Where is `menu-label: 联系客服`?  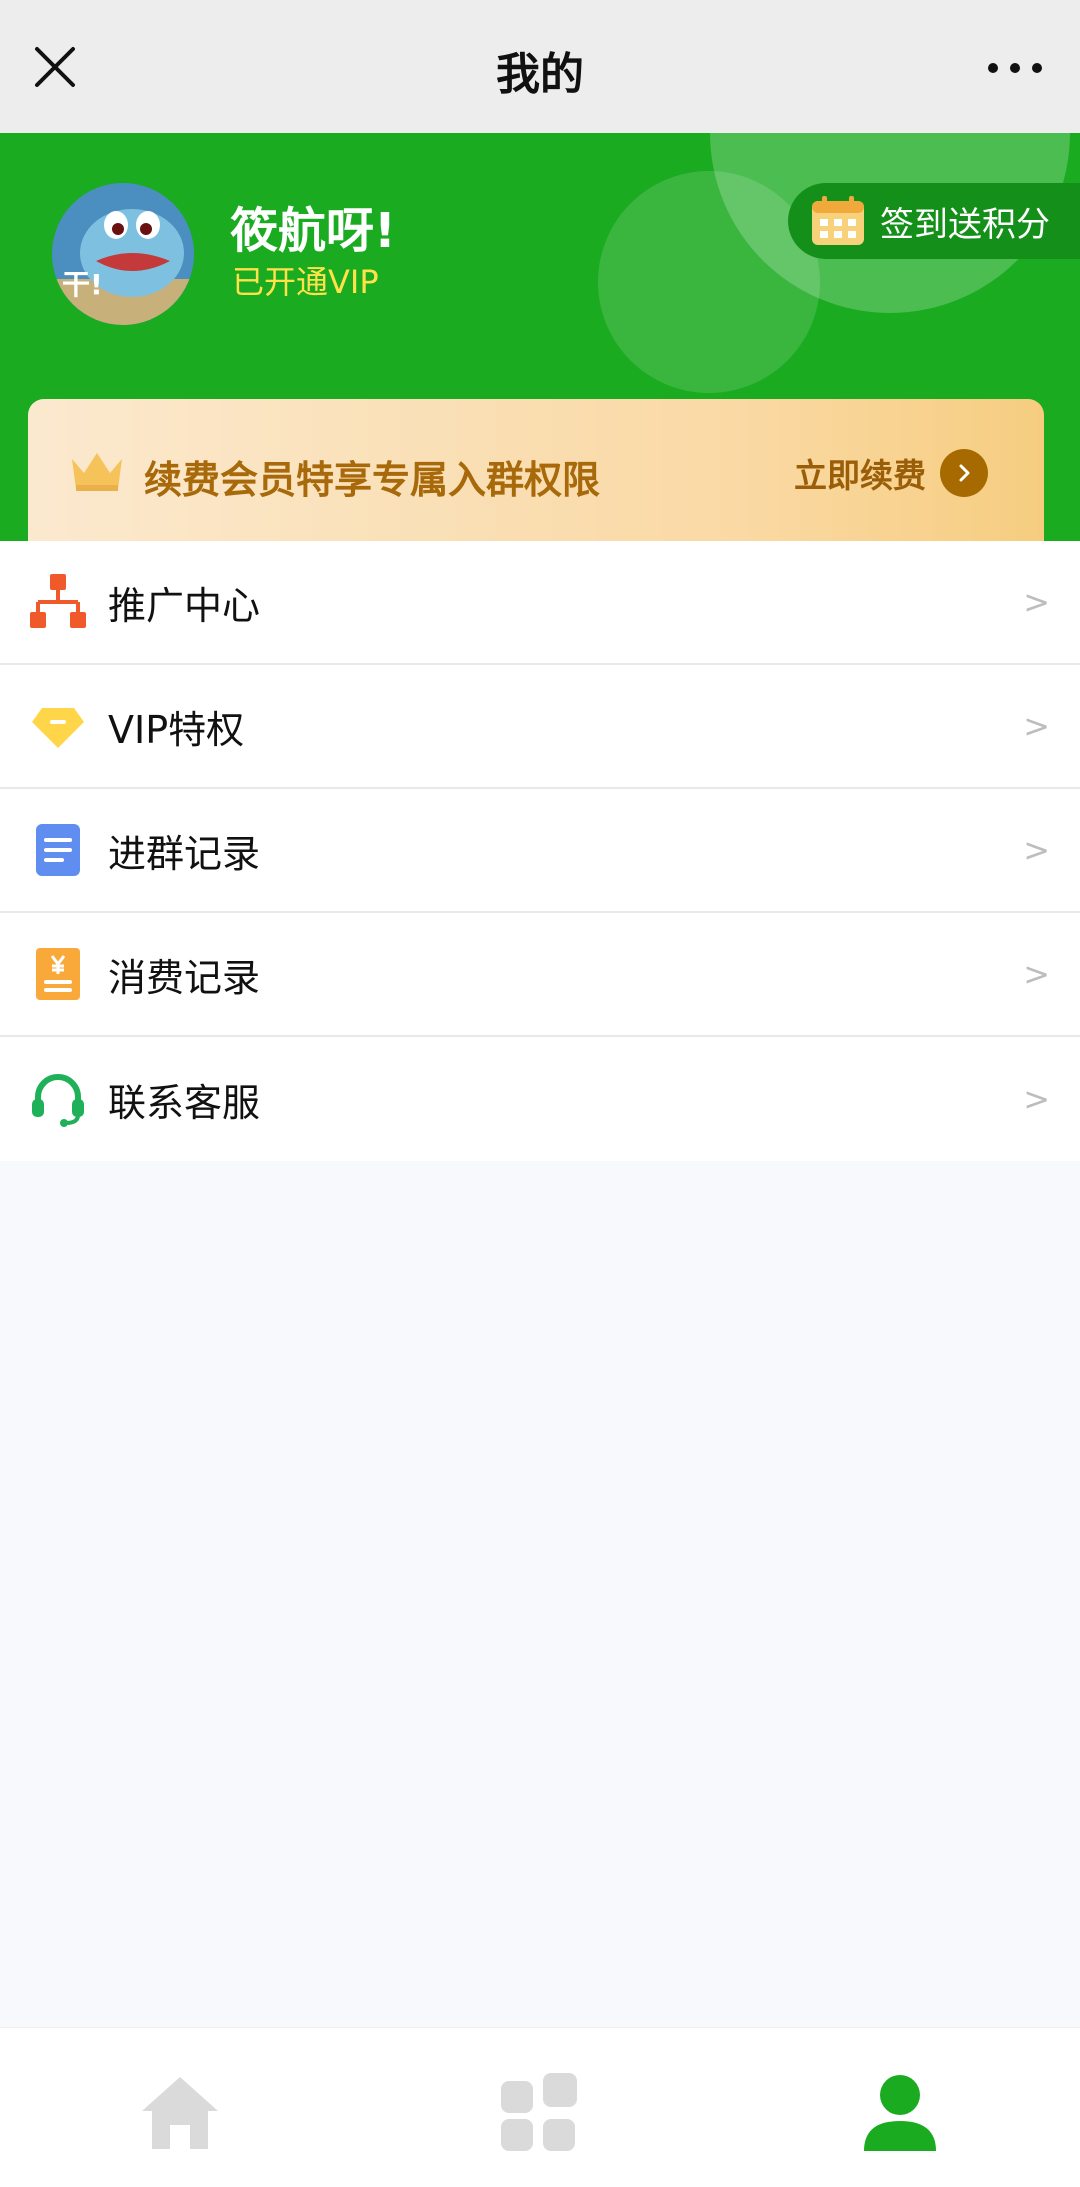 menu-label: 联系客服 is located at coordinates (184, 1102).